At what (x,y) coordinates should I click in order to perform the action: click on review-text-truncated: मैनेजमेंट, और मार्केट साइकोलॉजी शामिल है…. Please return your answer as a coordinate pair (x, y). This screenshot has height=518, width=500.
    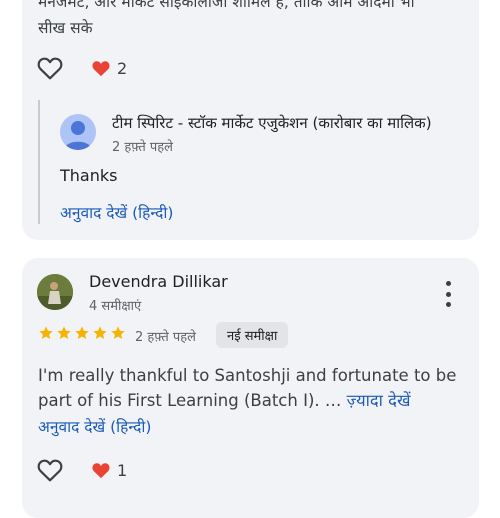
    Looking at the image, I should click on (226, 5).